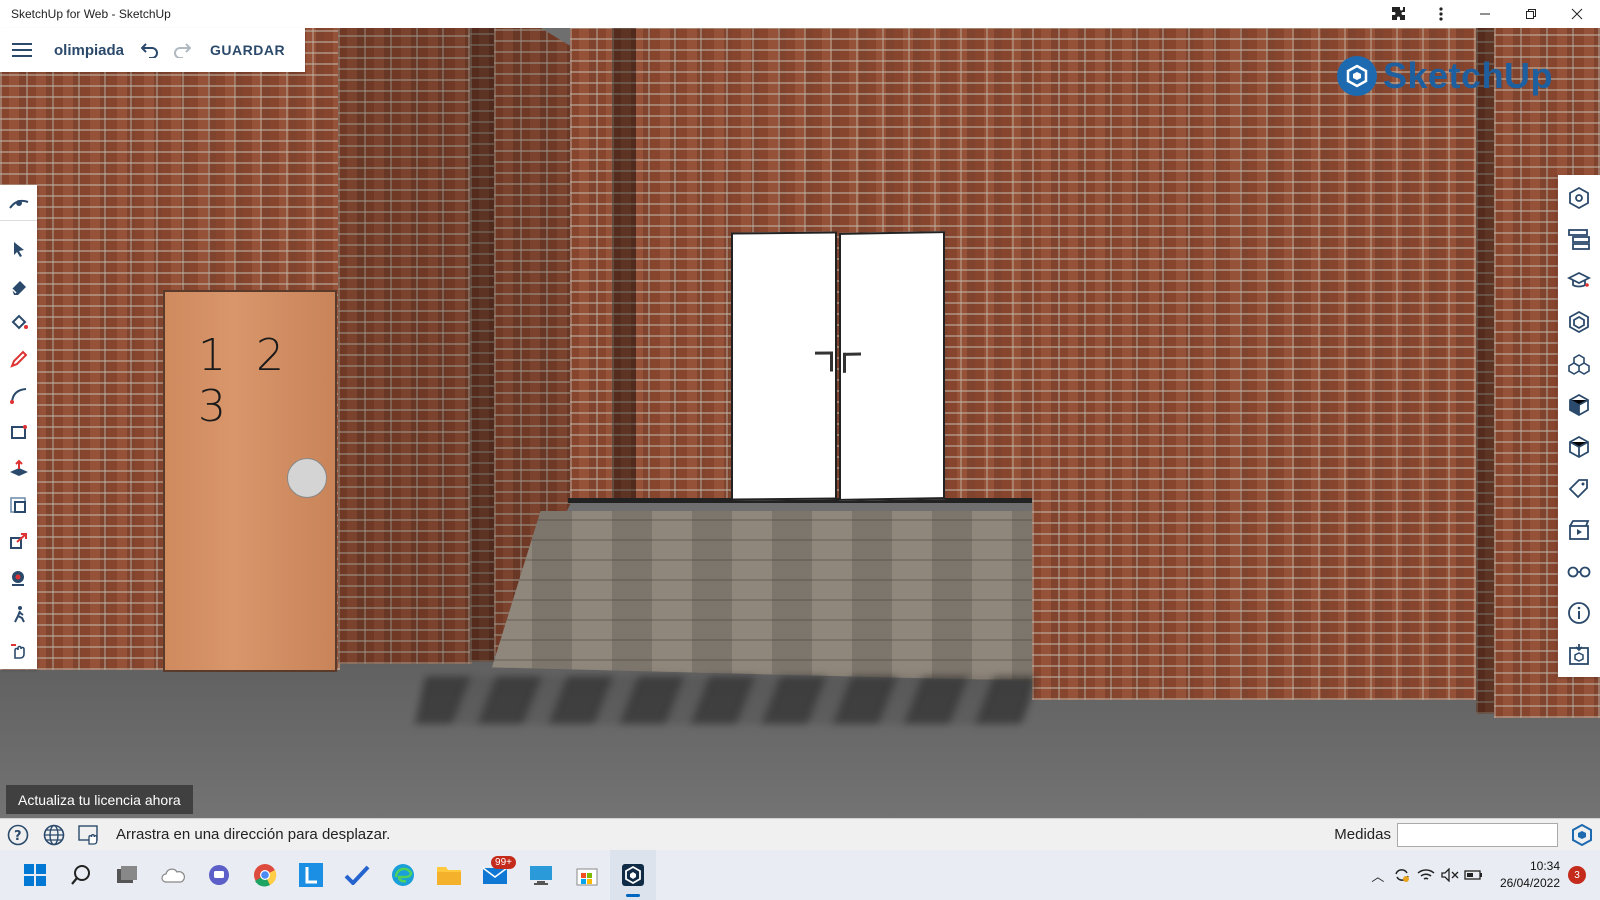 The height and width of the screenshot is (900, 1600). Describe the element at coordinates (18, 249) in the screenshot. I see `select-icon` at that location.